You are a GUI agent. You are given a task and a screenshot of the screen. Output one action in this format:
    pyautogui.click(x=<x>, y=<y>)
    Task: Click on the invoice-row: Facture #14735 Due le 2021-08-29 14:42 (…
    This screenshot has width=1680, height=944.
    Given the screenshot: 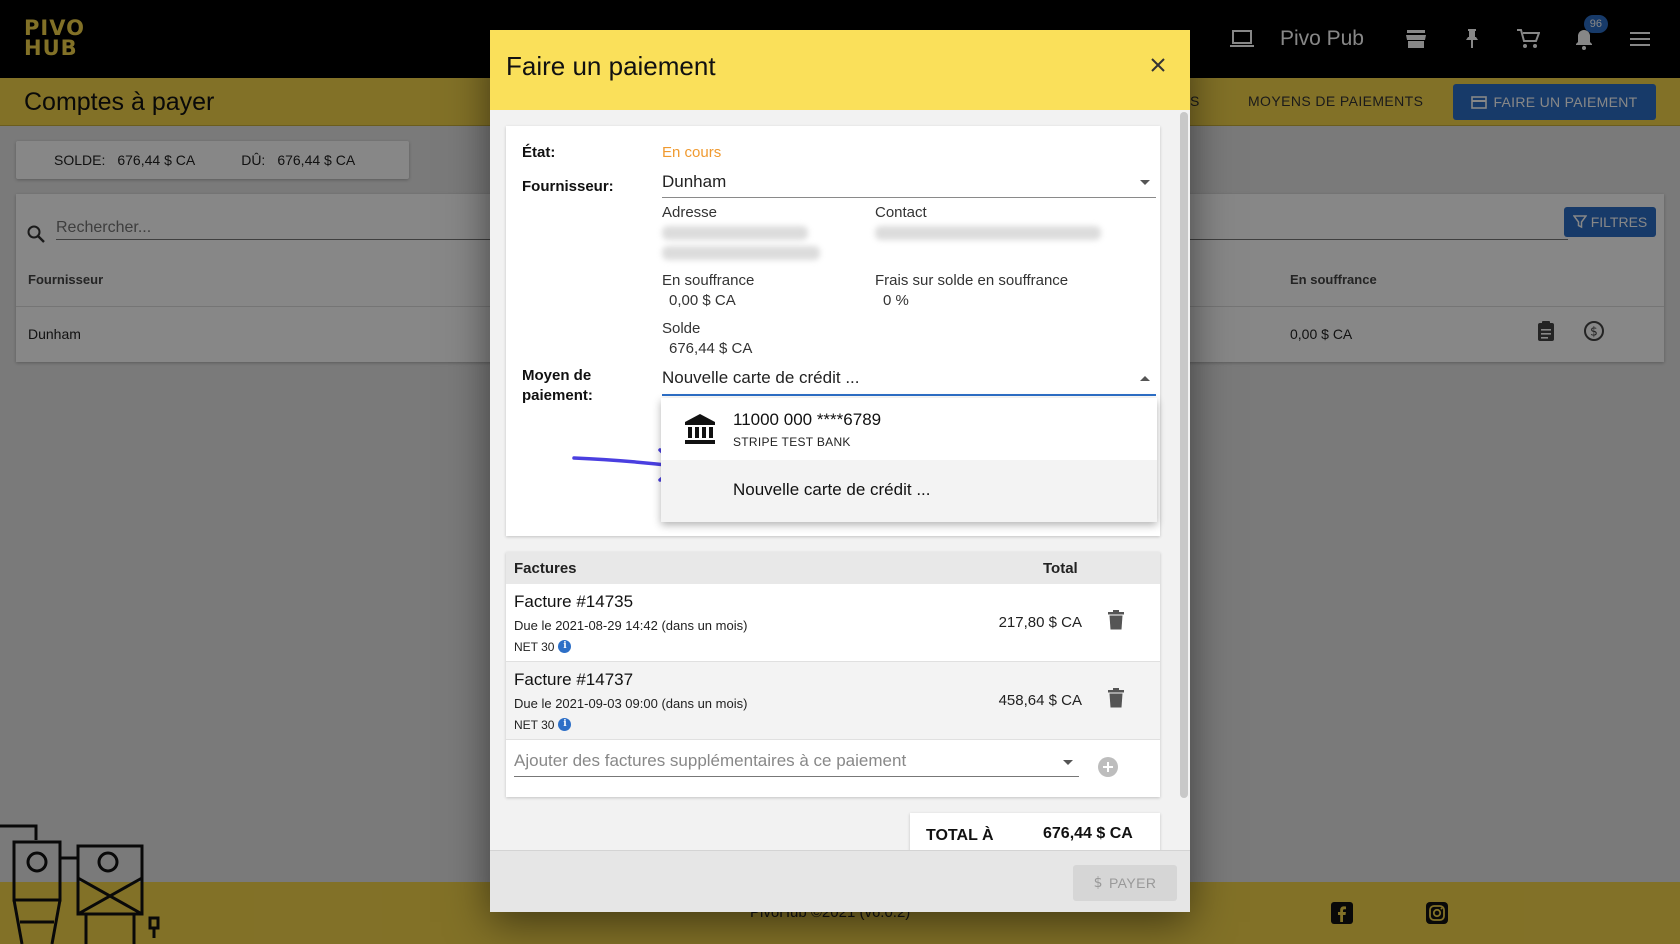 What is the action you would take?
    pyautogui.click(x=833, y=623)
    